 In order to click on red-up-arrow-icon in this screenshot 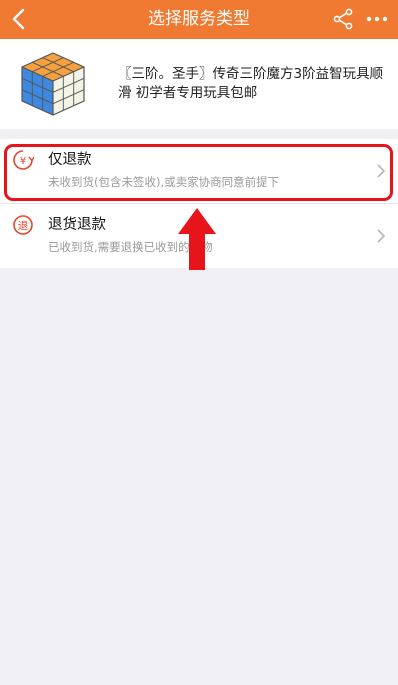, I will do `click(197, 239)`.